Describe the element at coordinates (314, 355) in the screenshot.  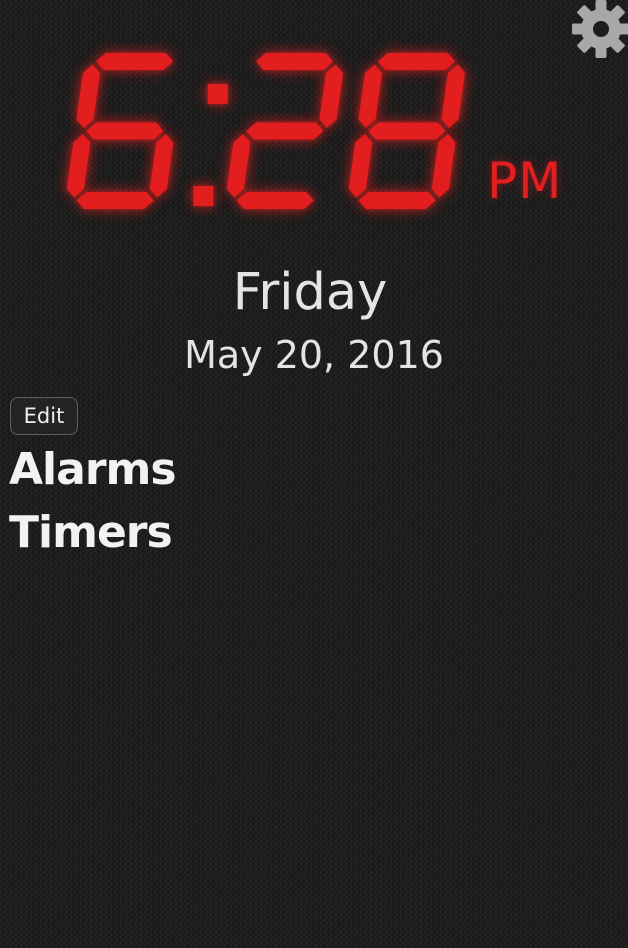
I see `full-date: May 20, 2016` at that location.